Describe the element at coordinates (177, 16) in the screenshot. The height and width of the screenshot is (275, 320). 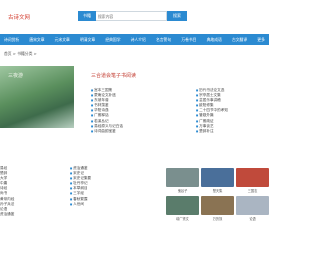
I see `search-button: 搜索` at that location.